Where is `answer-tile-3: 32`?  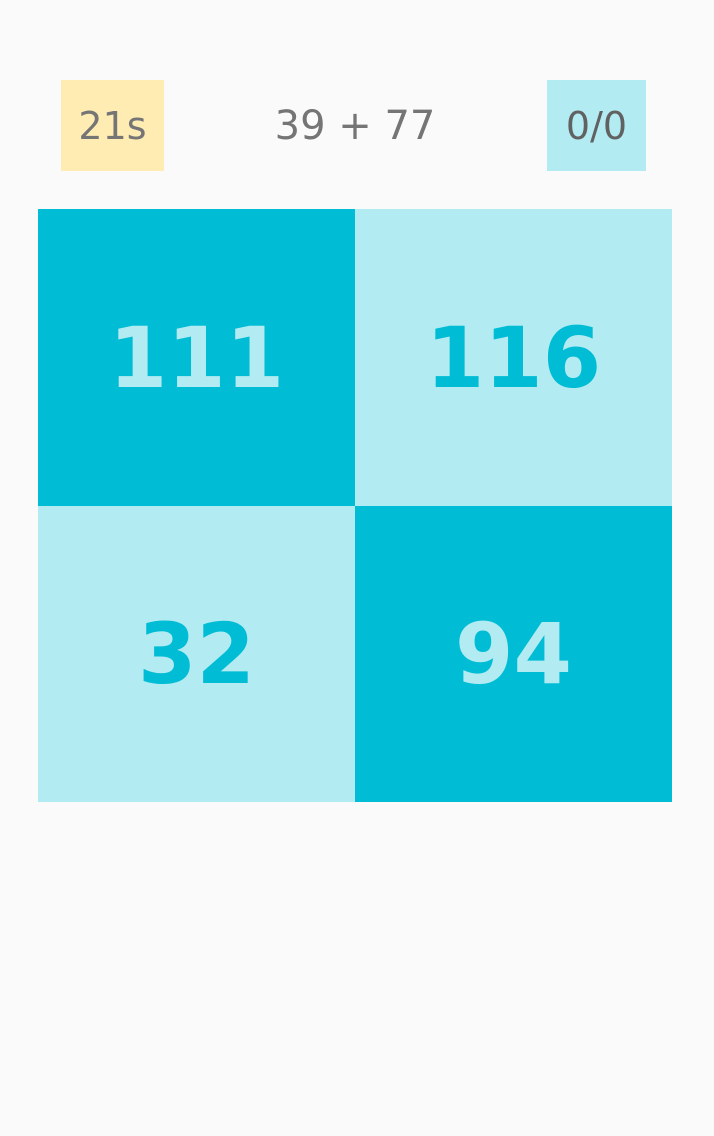
answer-tile-3: 32 is located at coordinates (196, 654).